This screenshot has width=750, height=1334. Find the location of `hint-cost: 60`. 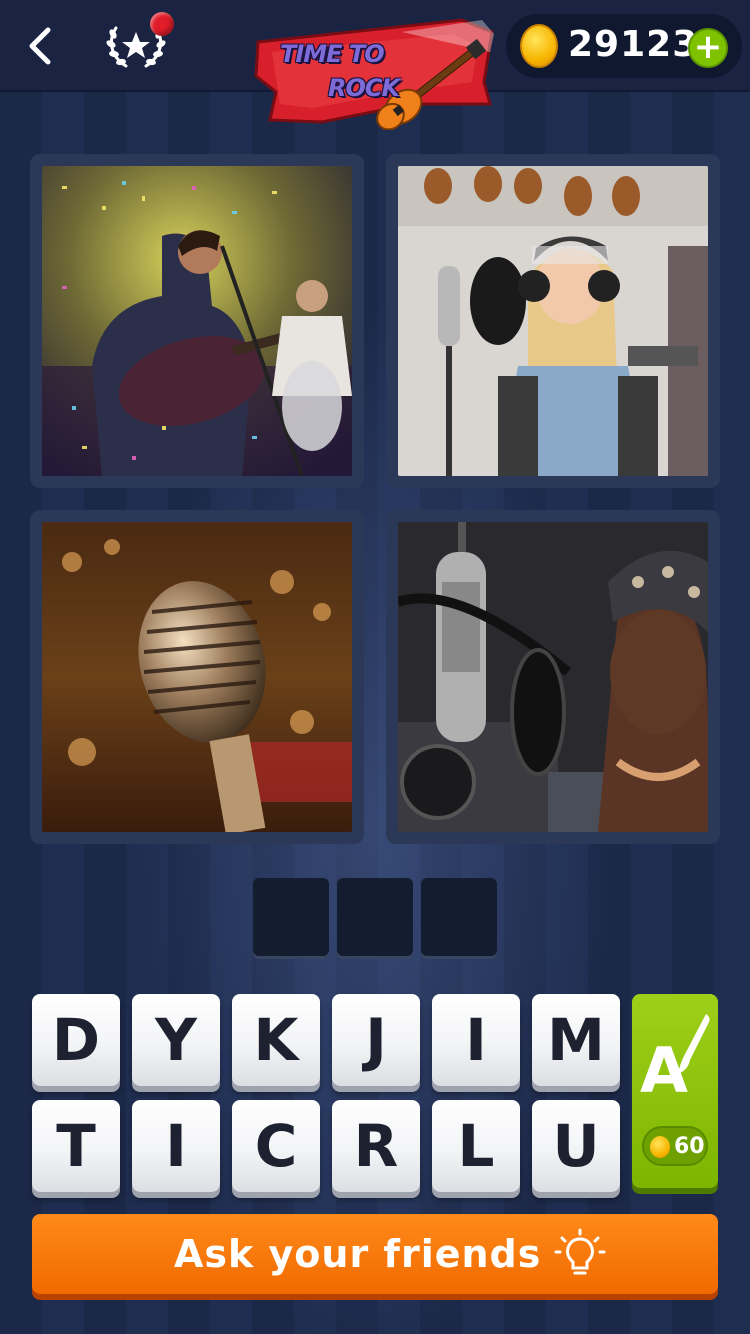

hint-cost: 60 is located at coordinates (689, 1146).